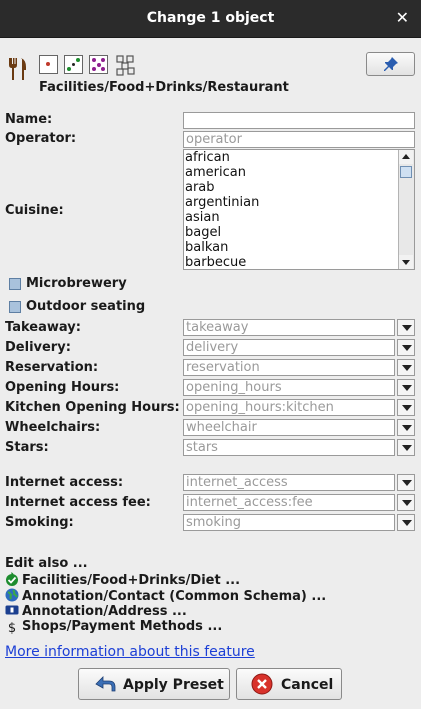 Image resolution: width=421 pixels, height=709 pixels. Describe the element at coordinates (15, 284) in the screenshot. I see `microbrewery-checkbox` at that location.